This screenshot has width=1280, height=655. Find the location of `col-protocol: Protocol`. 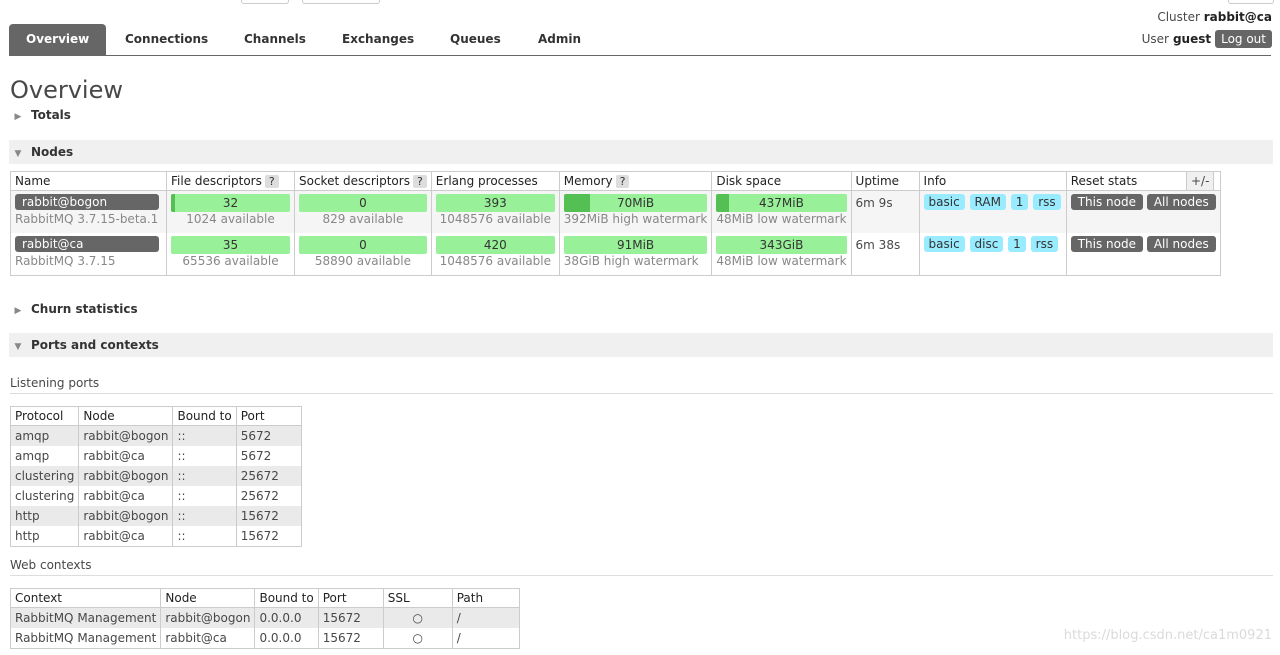

col-protocol: Protocol is located at coordinates (44, 416).